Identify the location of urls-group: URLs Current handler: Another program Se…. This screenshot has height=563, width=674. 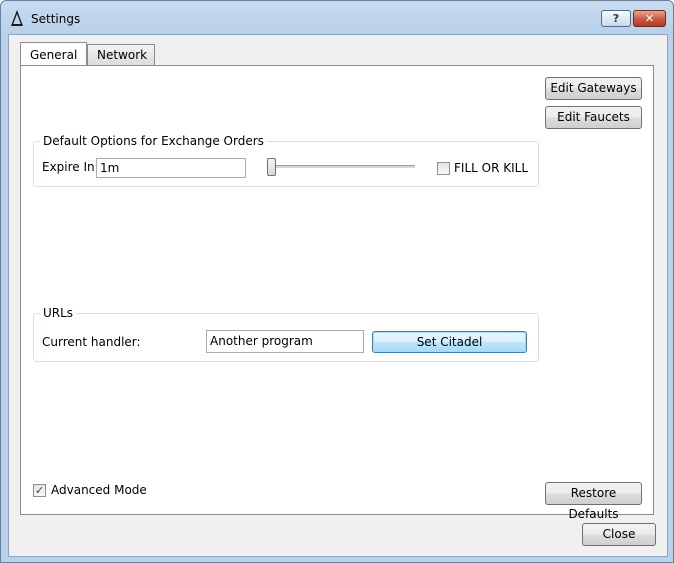
(286, 334).